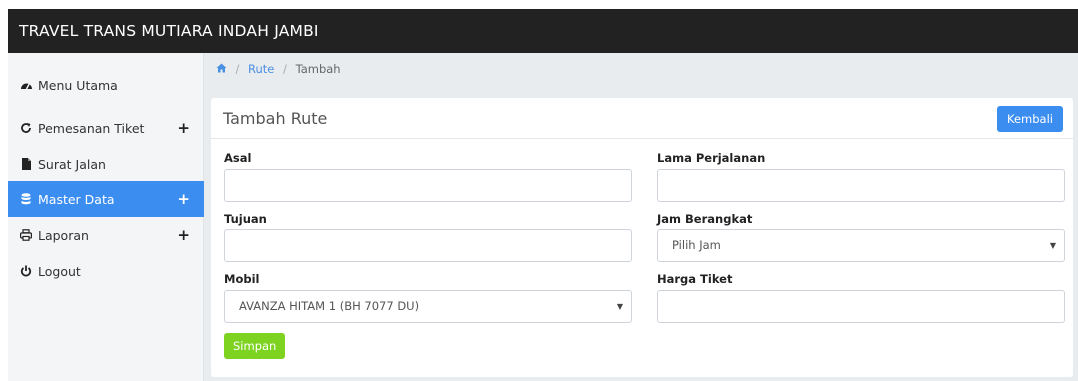 This screenshot has width=1078, height=381. Describe the element at coordinates (318, 69) in the screenshot. I see `breadcrumb-current: Tambah` at that location.